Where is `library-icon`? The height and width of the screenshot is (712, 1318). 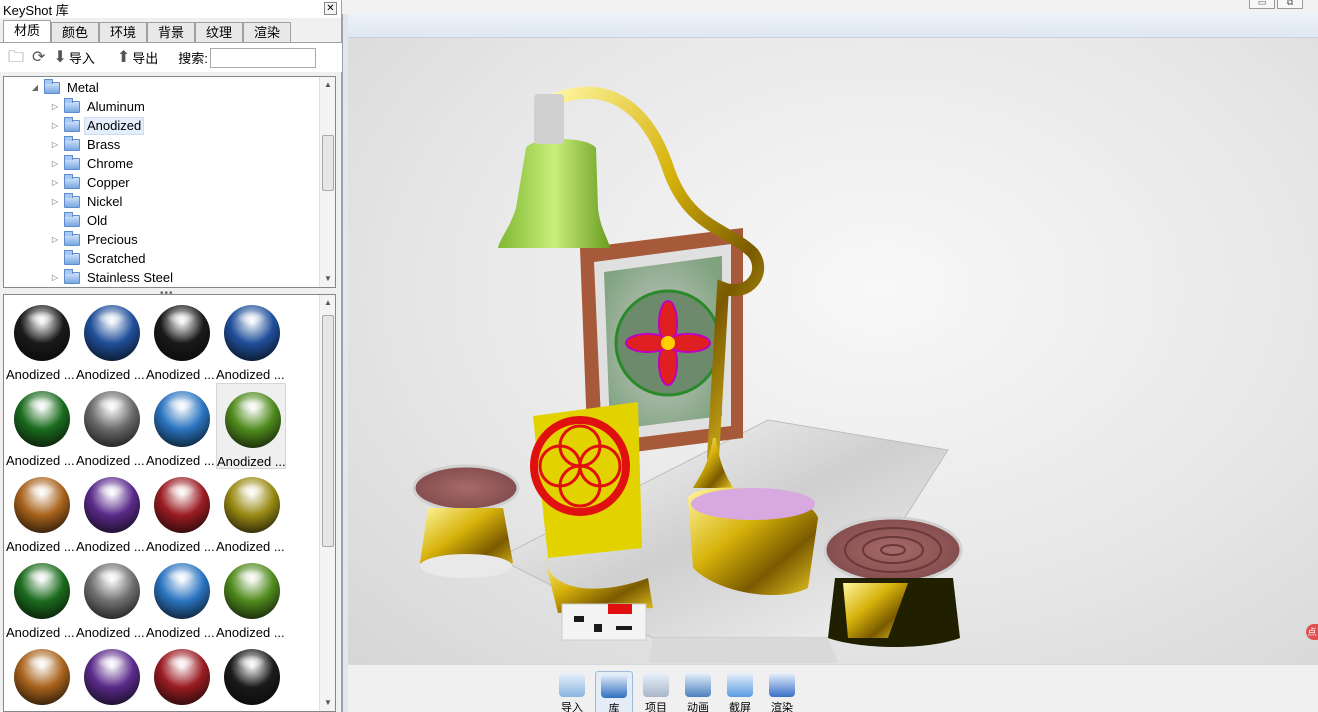 library-icon is located at coordinates (614, 686).